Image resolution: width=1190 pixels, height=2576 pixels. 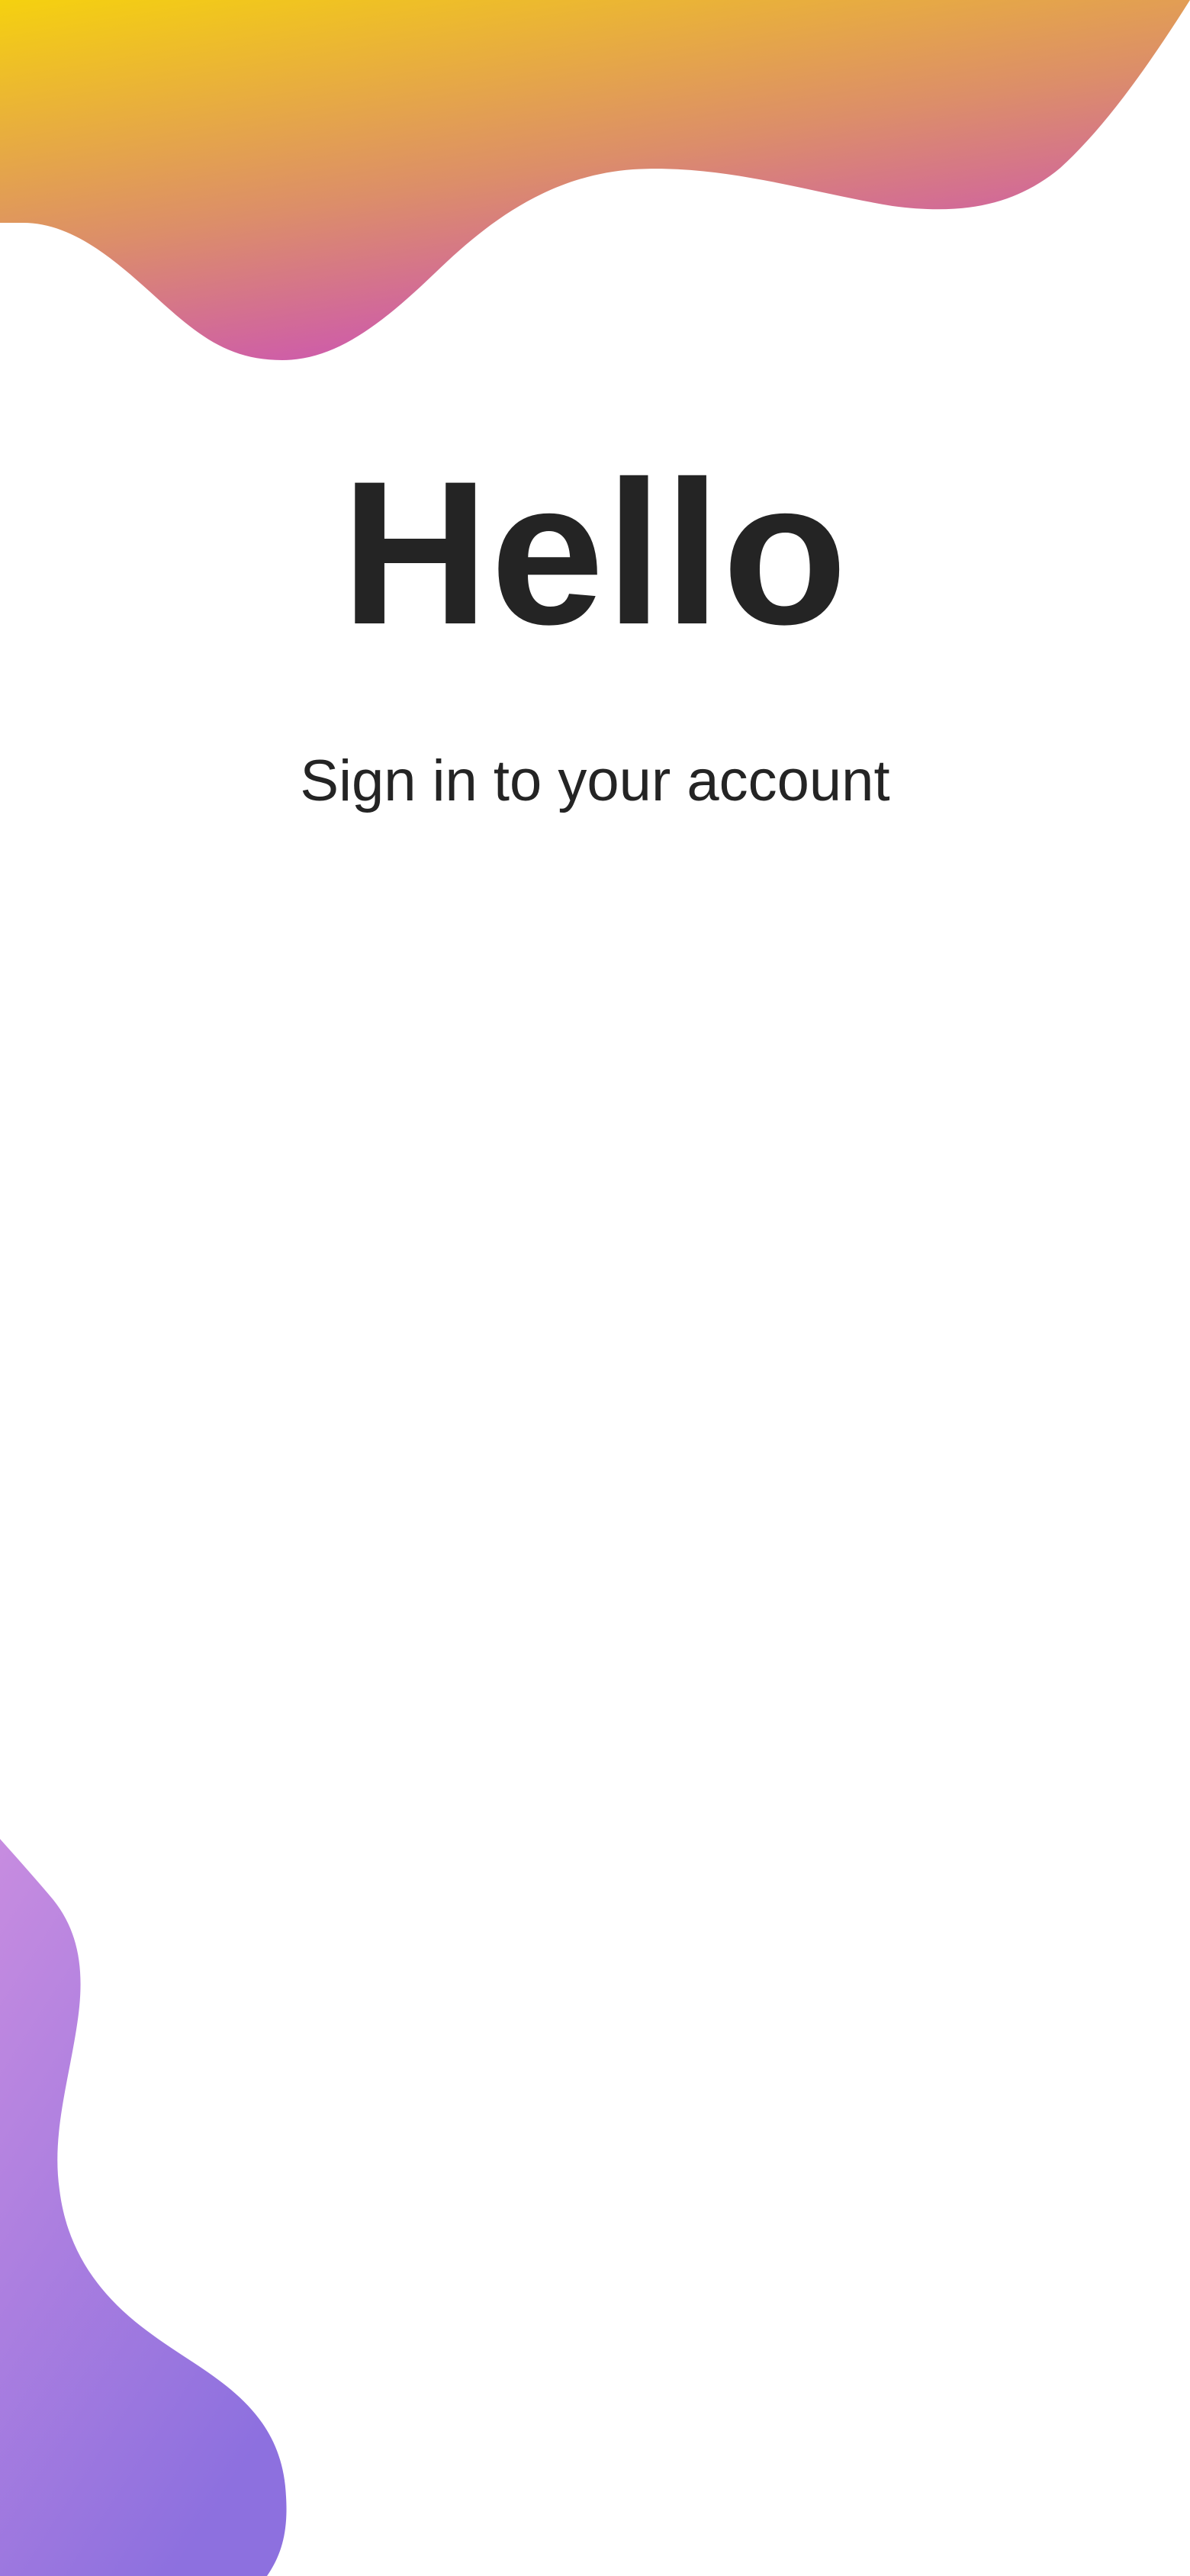 What do you see at coordinates (595, 781) in the screenshot?
I see `page-subtitle: Sign in to your account` at bounding box center [595, 781].